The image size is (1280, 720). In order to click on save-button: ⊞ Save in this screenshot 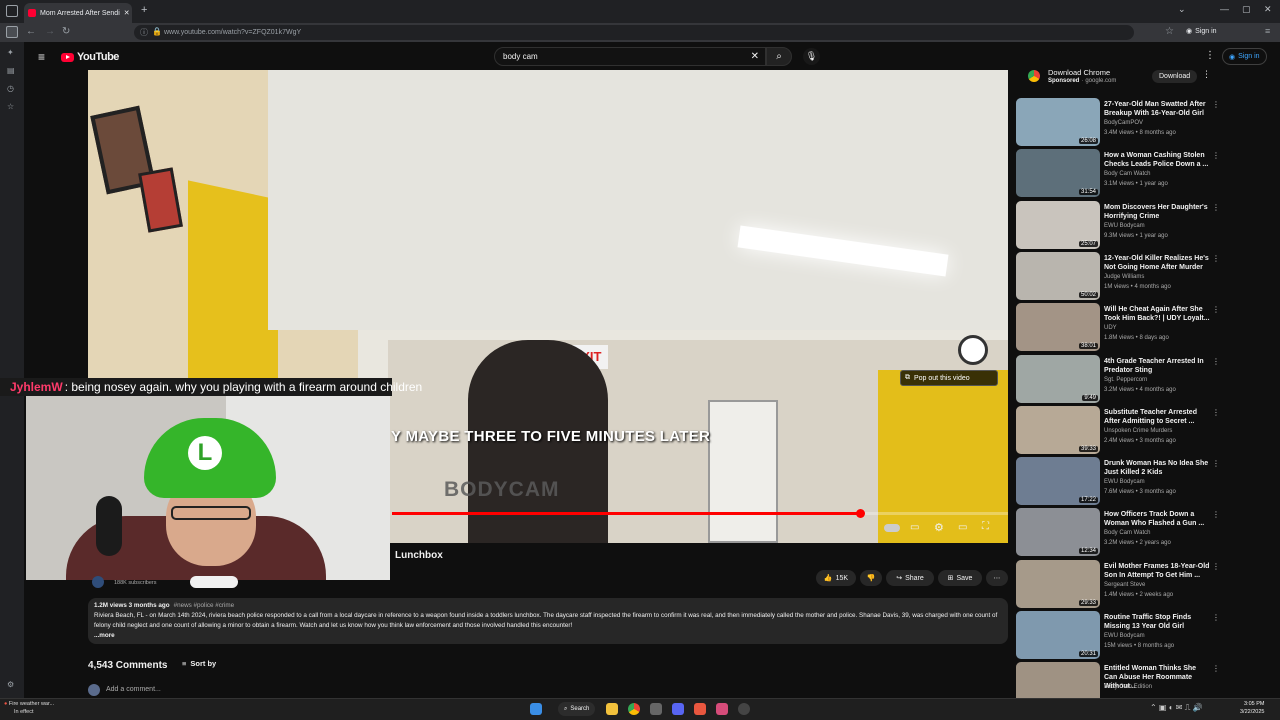, I will do `click(960, 578)`.